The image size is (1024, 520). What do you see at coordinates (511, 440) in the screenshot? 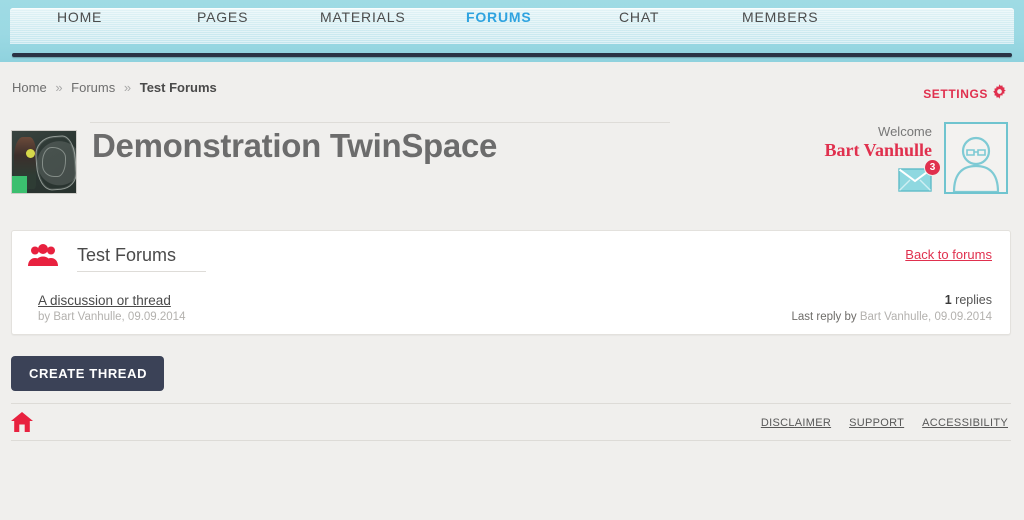
I see `footer-bottom-divider` at bounding box center [511, 440].